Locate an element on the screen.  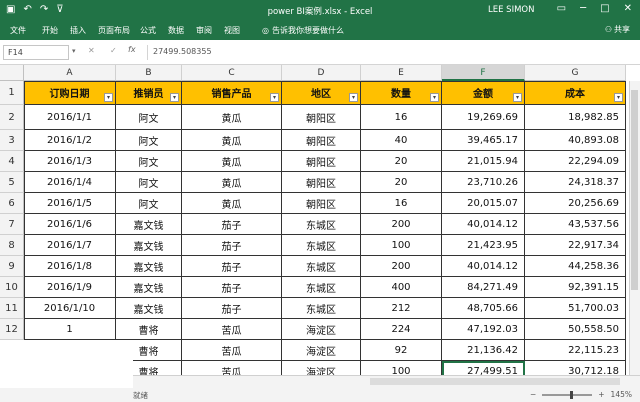
table-cell: 92 is located at coordinates (401, 350).